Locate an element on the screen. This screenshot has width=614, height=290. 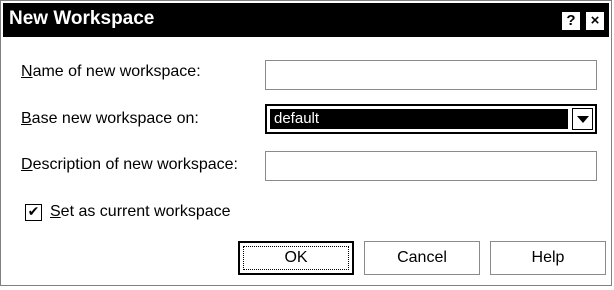
dropdown-button is located at coordinates (582, 119).